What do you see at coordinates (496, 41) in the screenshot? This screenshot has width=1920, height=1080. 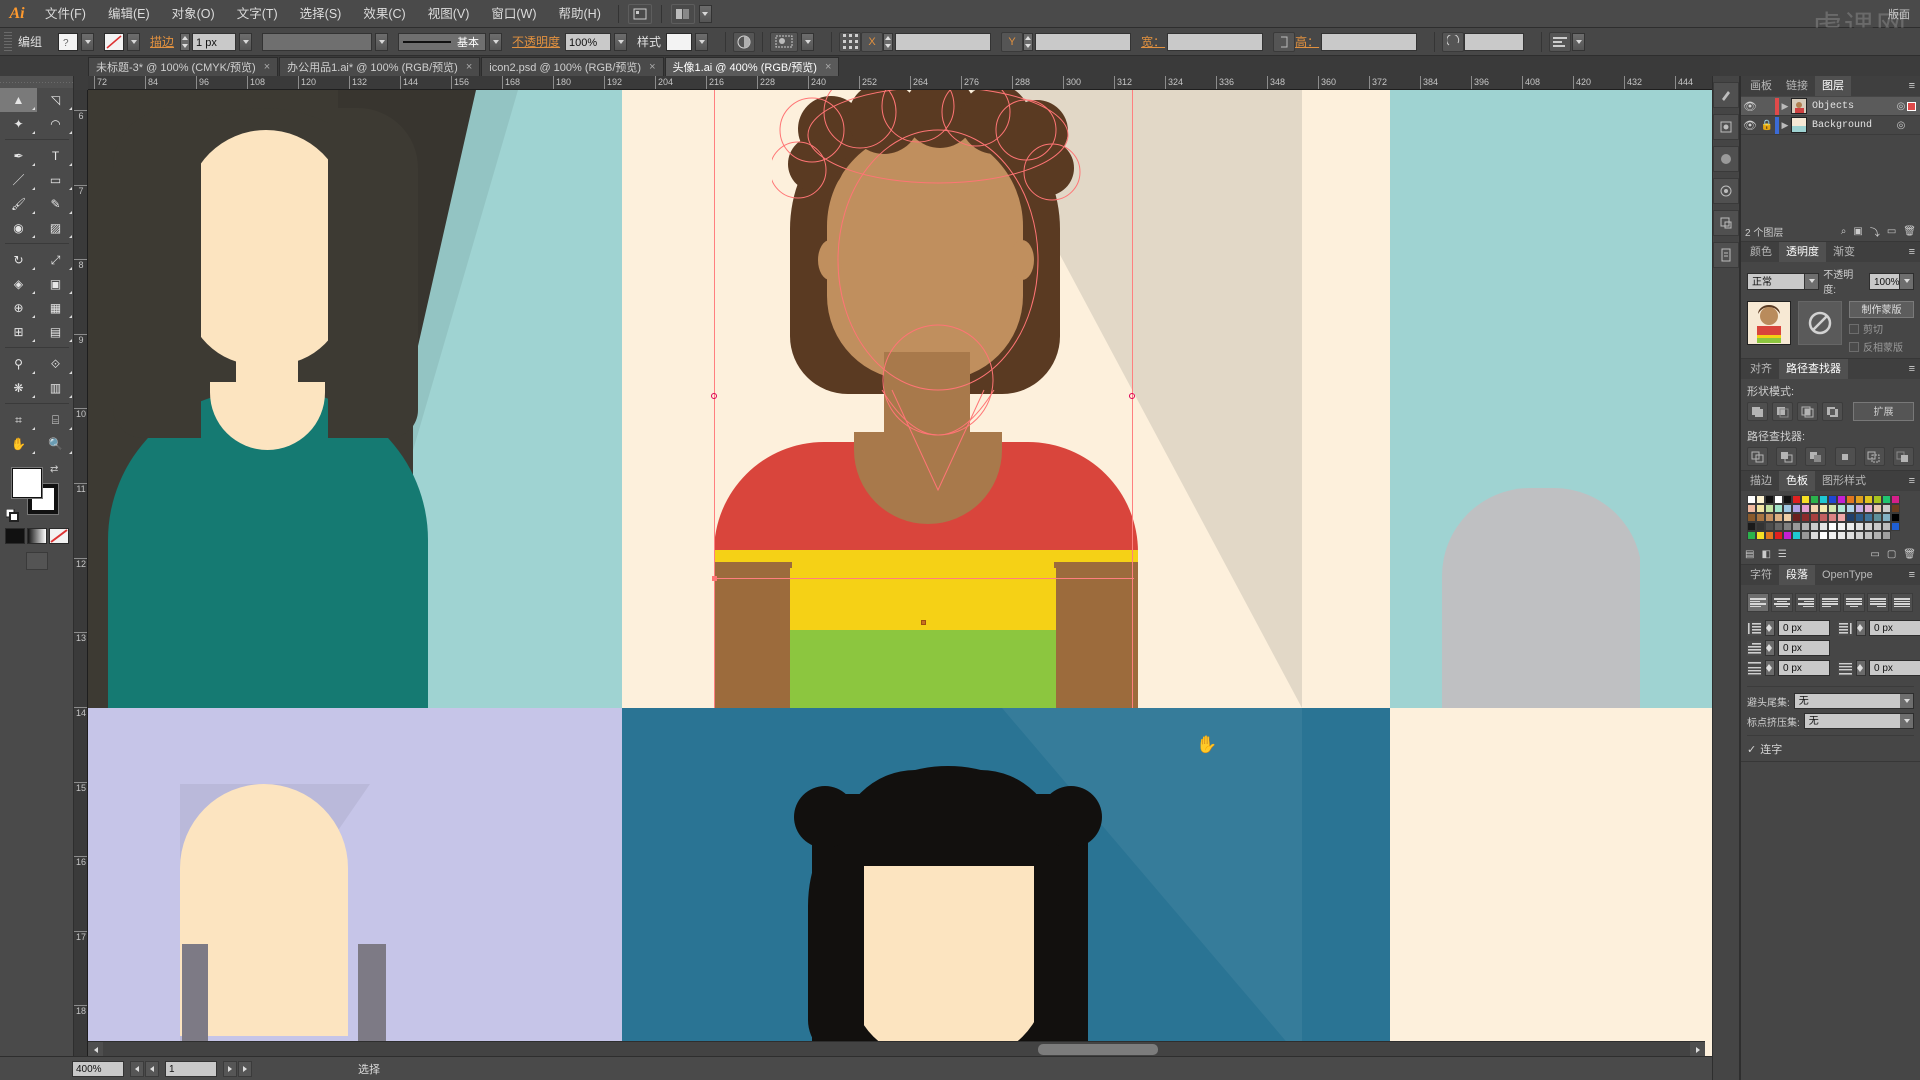 I see `brush-dropdown-icon` at bounding box center [496, 41].